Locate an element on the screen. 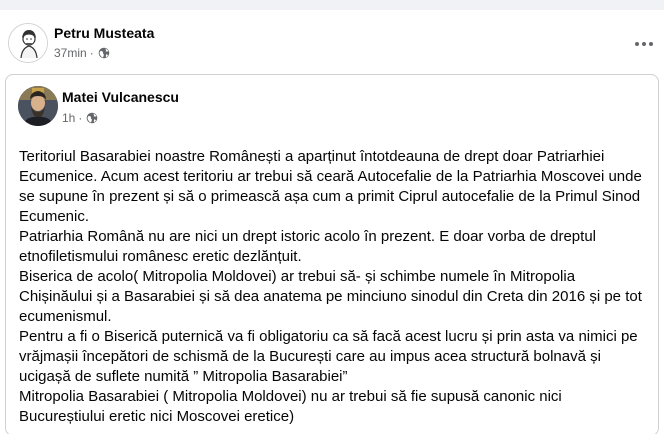 This screenshot has height=434, width=664. author-avatar is located at coordinates (28, 43).